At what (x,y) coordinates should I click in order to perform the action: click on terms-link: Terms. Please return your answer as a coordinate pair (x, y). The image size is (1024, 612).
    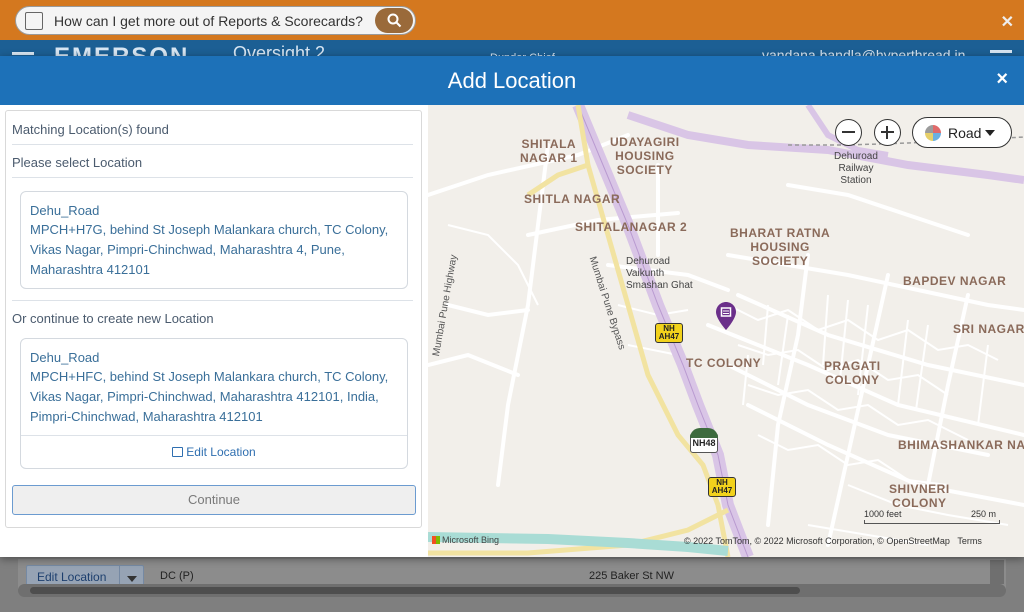
    Looking at the image, I should click on (969, 541).